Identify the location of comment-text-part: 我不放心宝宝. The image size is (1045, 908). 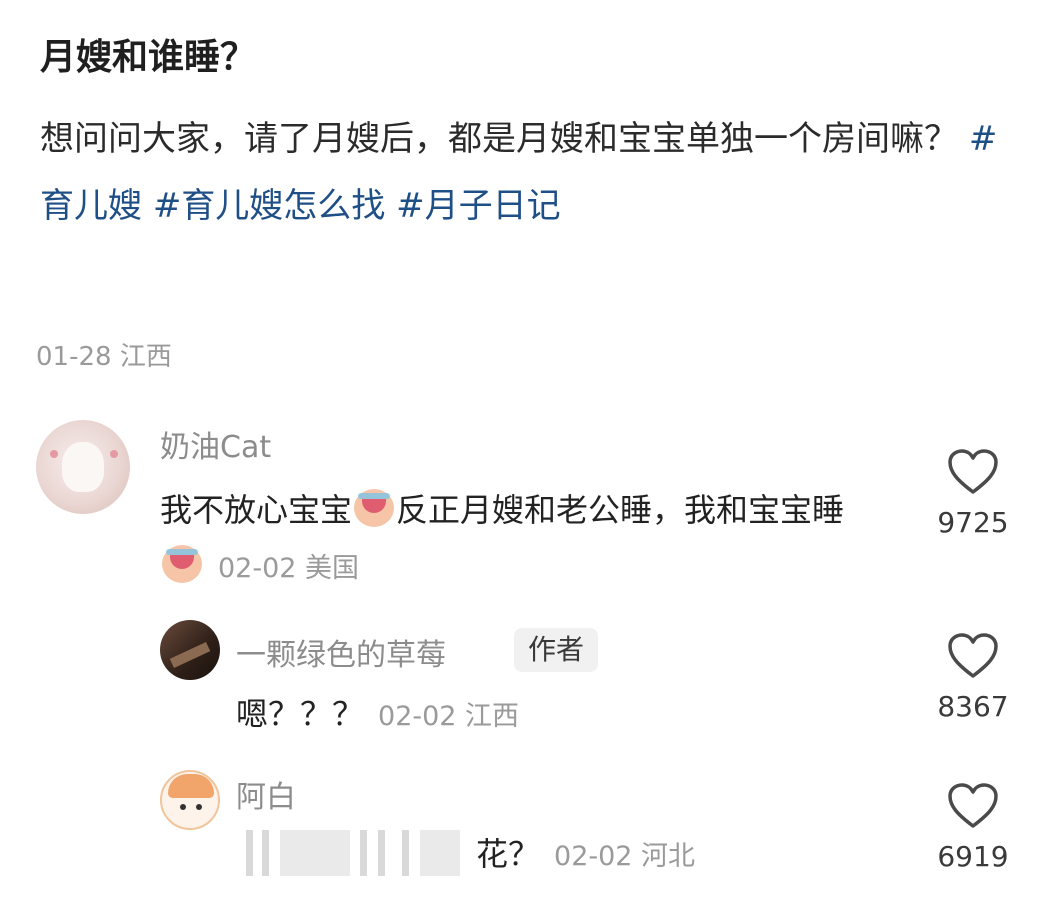
(256, 510).